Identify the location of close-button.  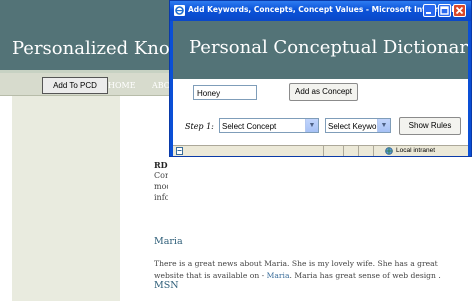
(459, 10).